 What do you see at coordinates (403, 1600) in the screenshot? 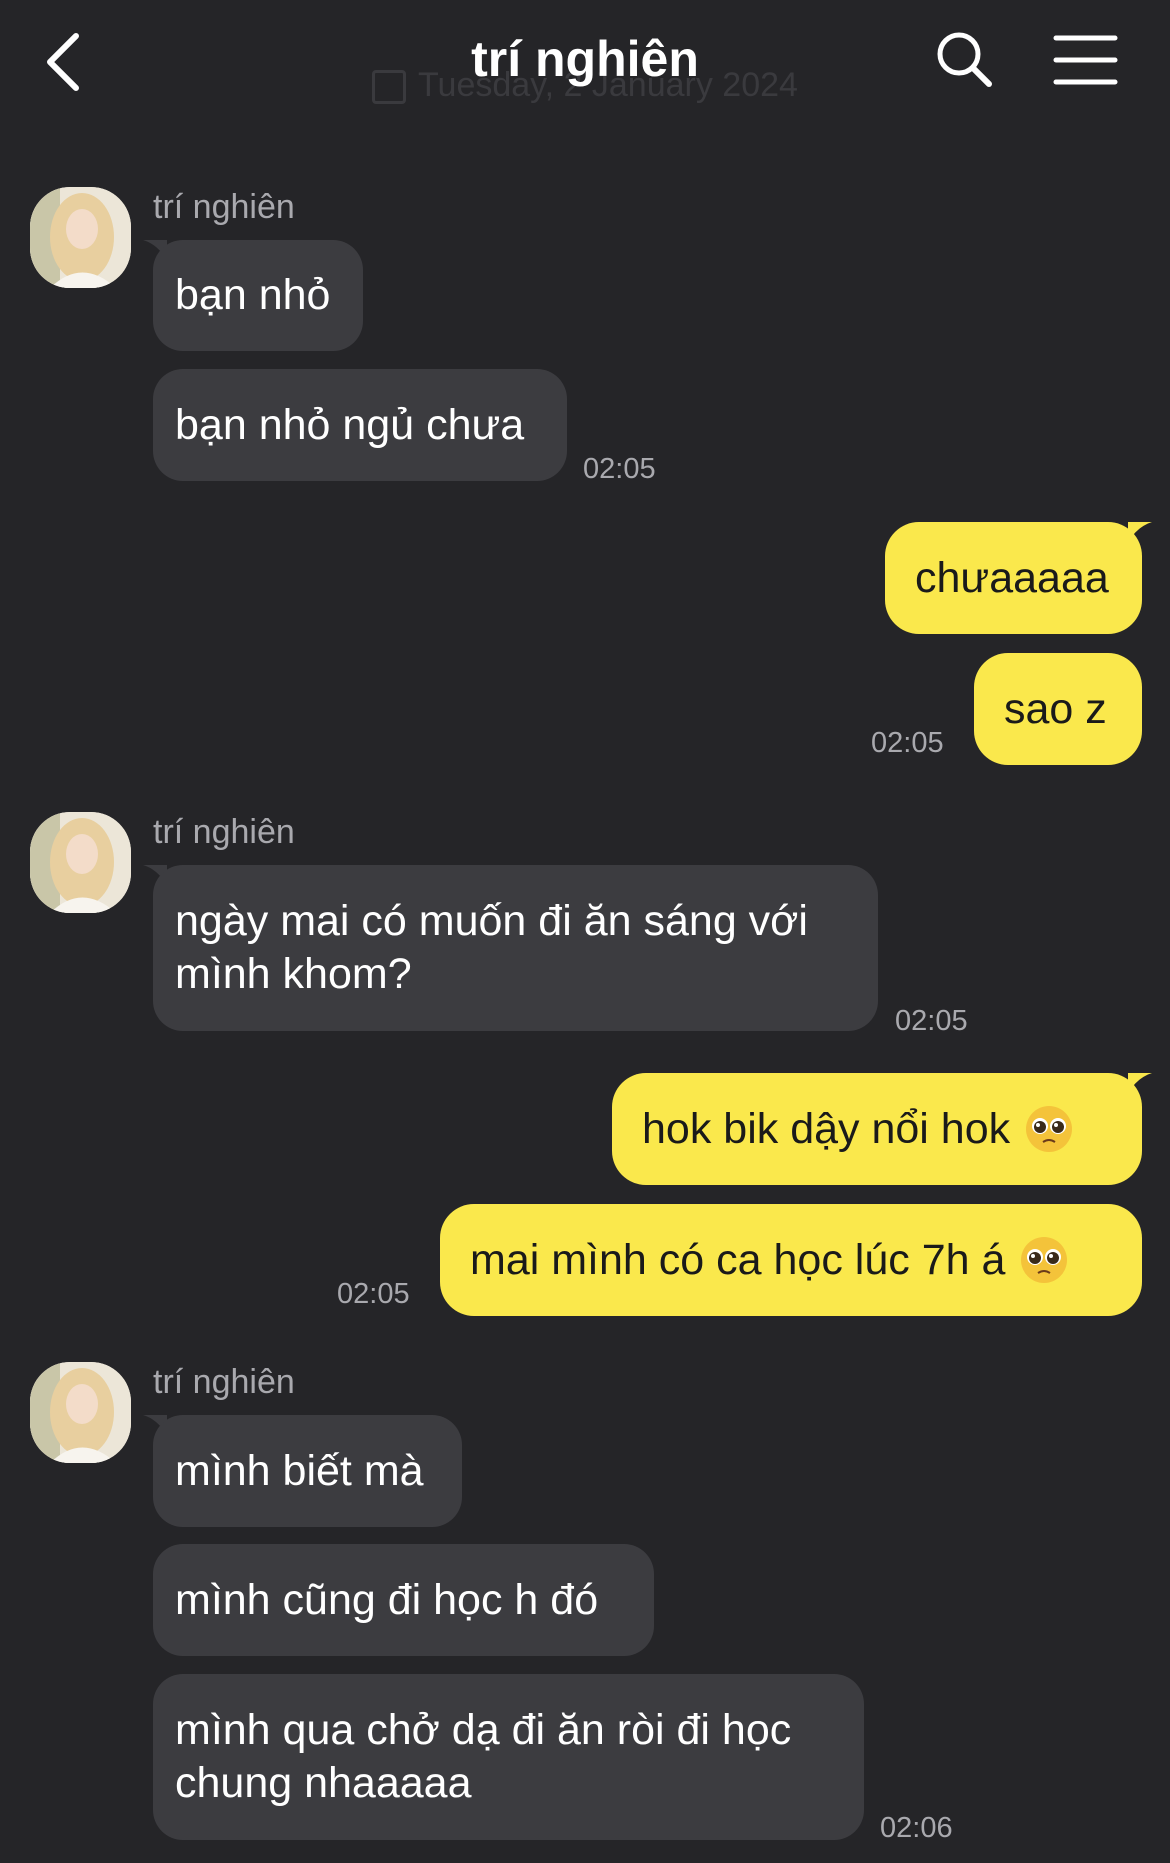
I see `incoming-message: mình cũng đi học h đó` at bounding box center [403, 1600].